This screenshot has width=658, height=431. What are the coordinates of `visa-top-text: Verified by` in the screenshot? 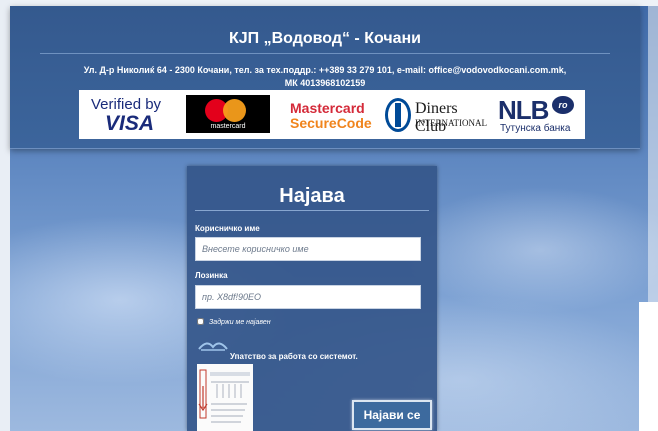 It's located at (126, 104).